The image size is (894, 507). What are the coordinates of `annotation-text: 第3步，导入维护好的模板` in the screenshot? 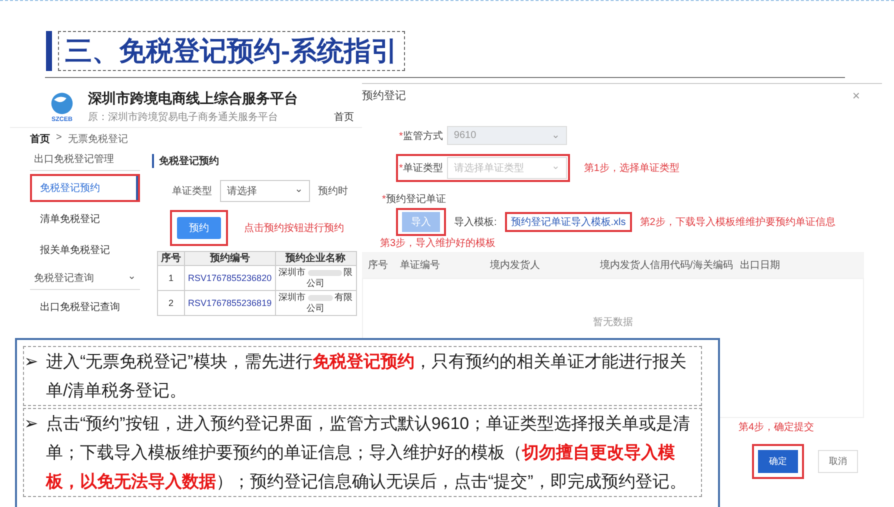 It's located at (438, 243).